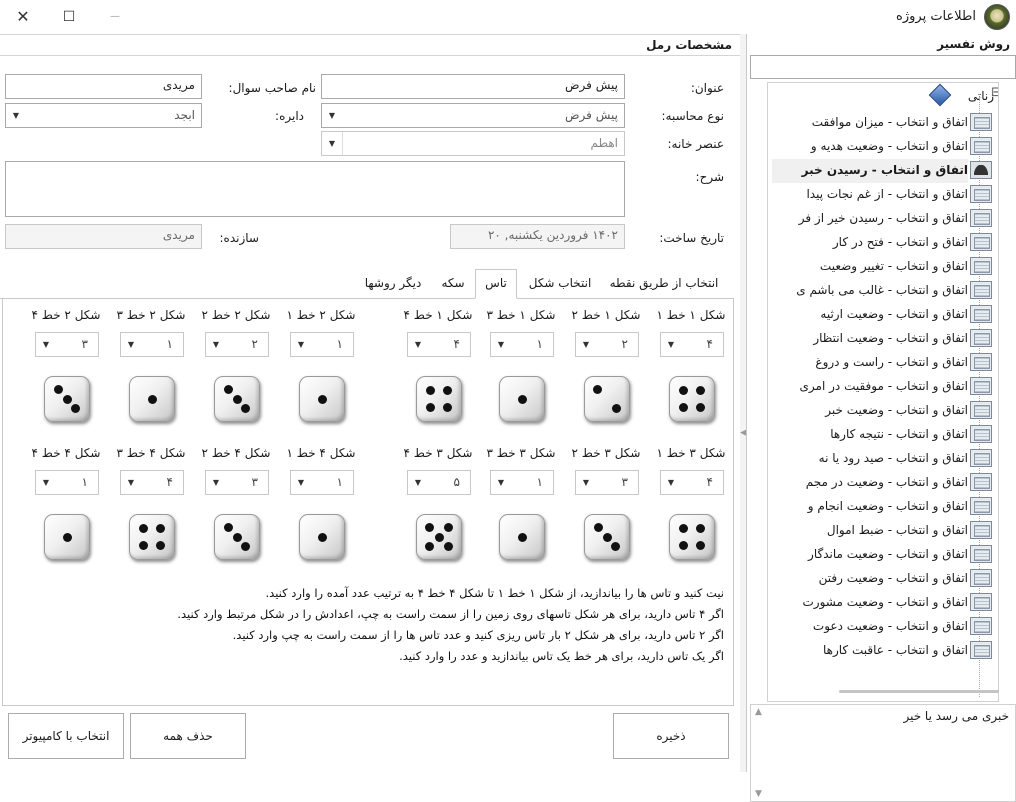  I want to click on close-icon: ✕, so click(23, 17).